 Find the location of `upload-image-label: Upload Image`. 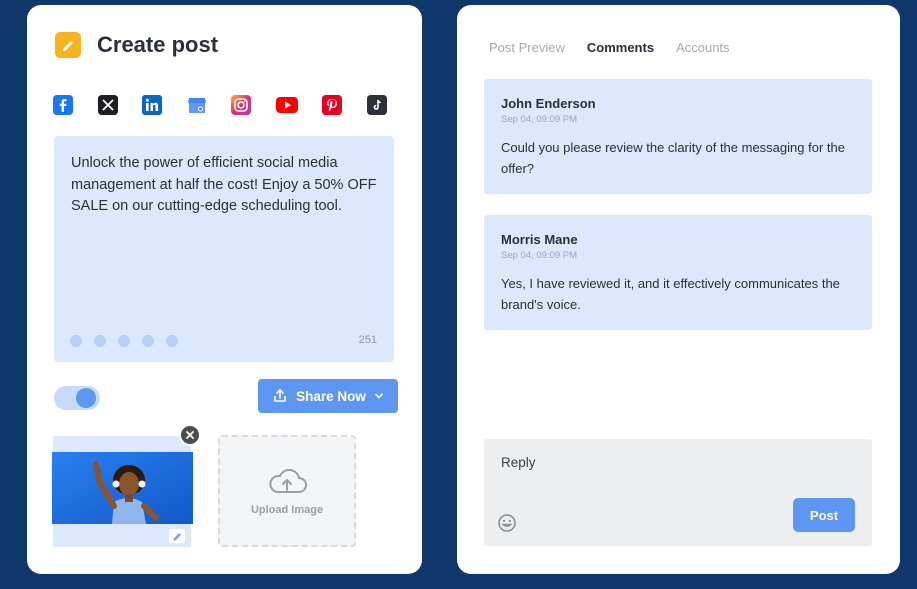

upload-image-label: Upload Image is located at coordinates (287, 510).